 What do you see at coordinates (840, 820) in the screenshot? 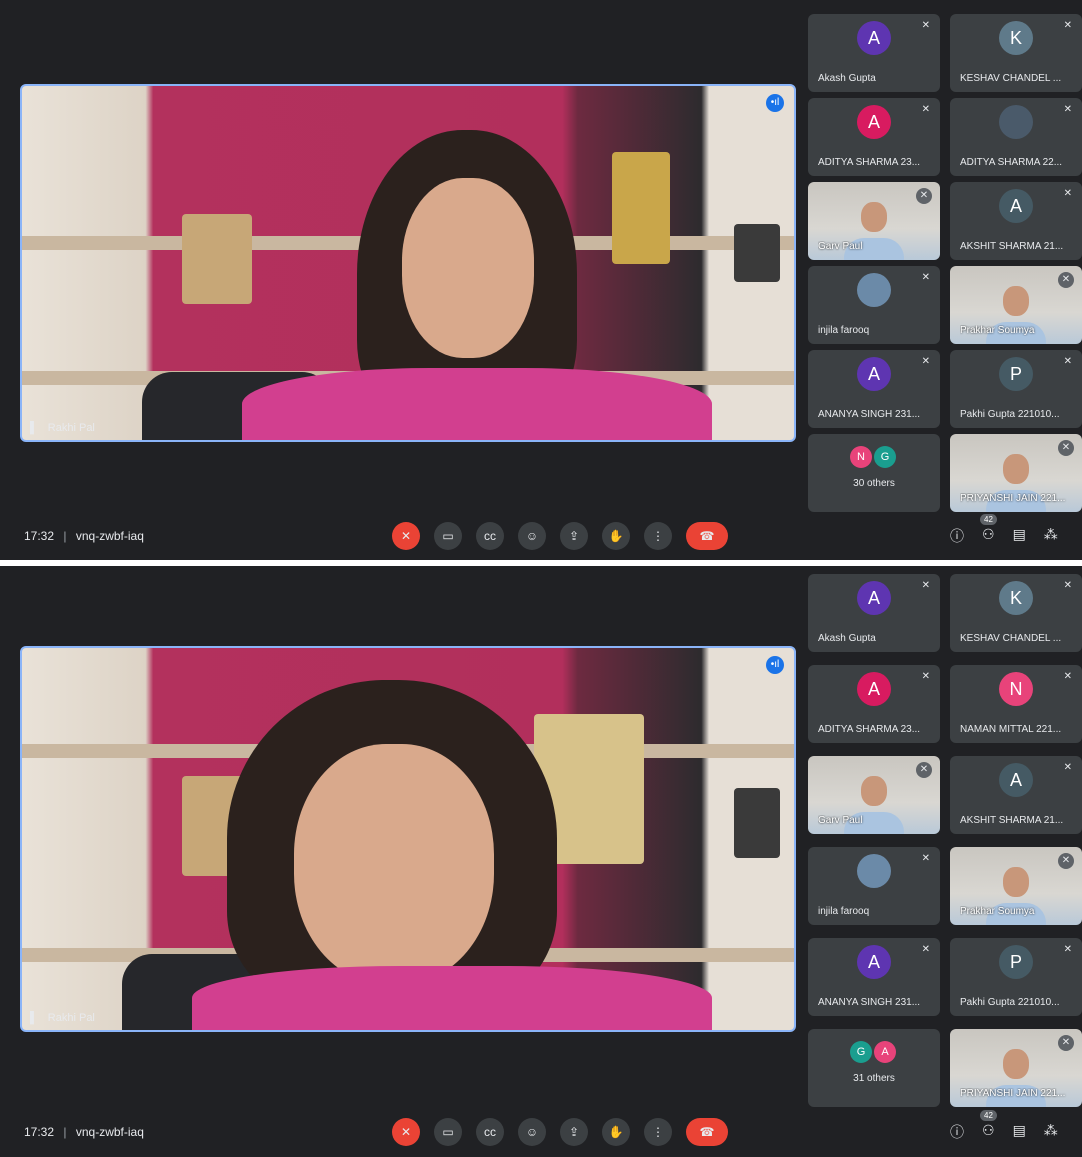
I see `participant-name: Garv Paul` at bounding box center [840, 820].